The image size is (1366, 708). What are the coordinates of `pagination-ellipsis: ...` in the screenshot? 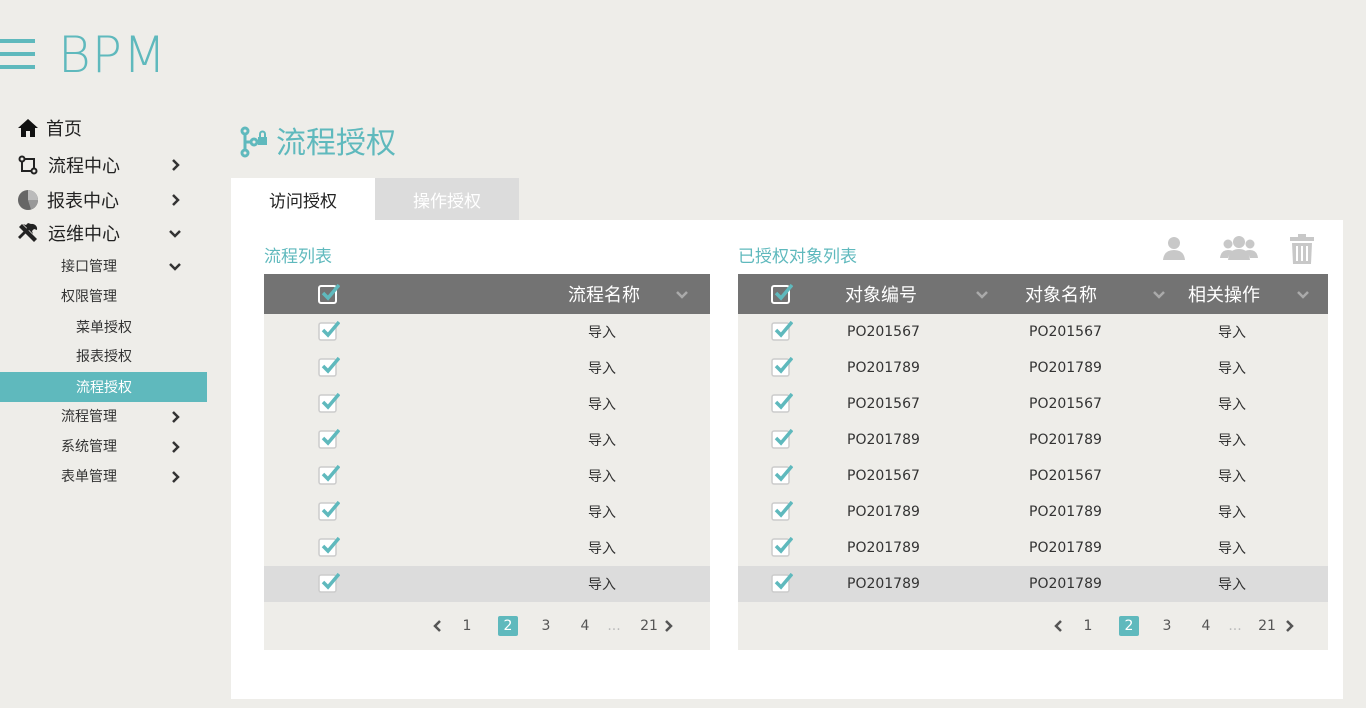 It's located at (614, 626).